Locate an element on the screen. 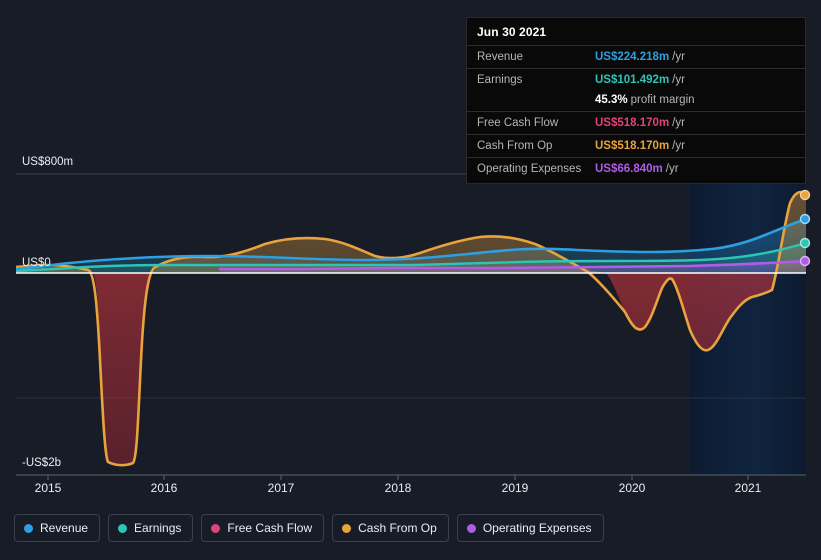 The width and height of the screenshot is (821, 560). tooltip-label-free-cash-flow: Free Cash Flow is located at coordinates (518, 123).